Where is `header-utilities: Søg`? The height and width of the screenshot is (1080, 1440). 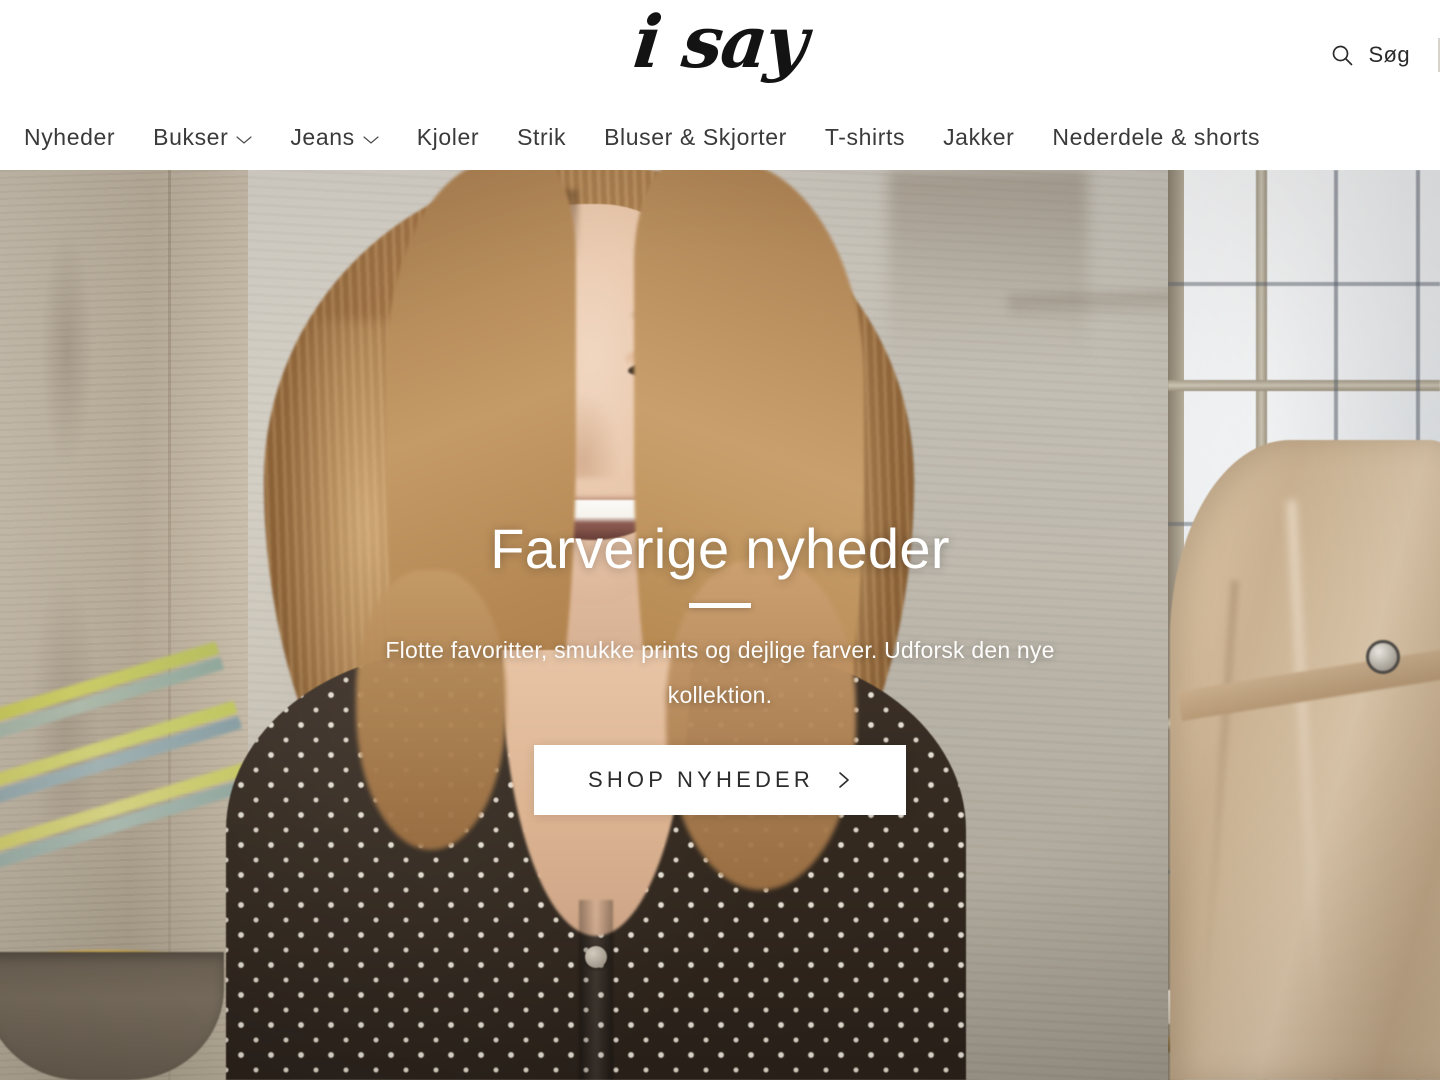
header-utilities: Søg is located at coordinates (1385, 55).